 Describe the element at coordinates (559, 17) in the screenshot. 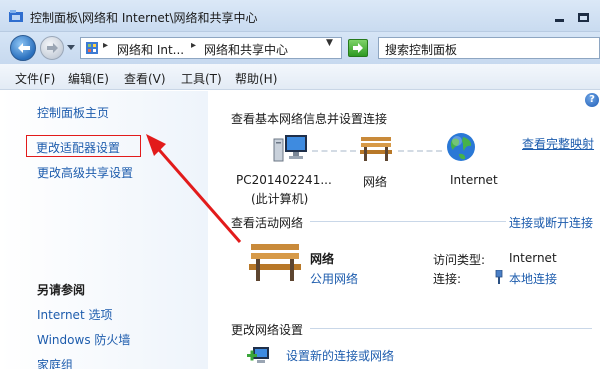

I see `minimize-button` at that location.